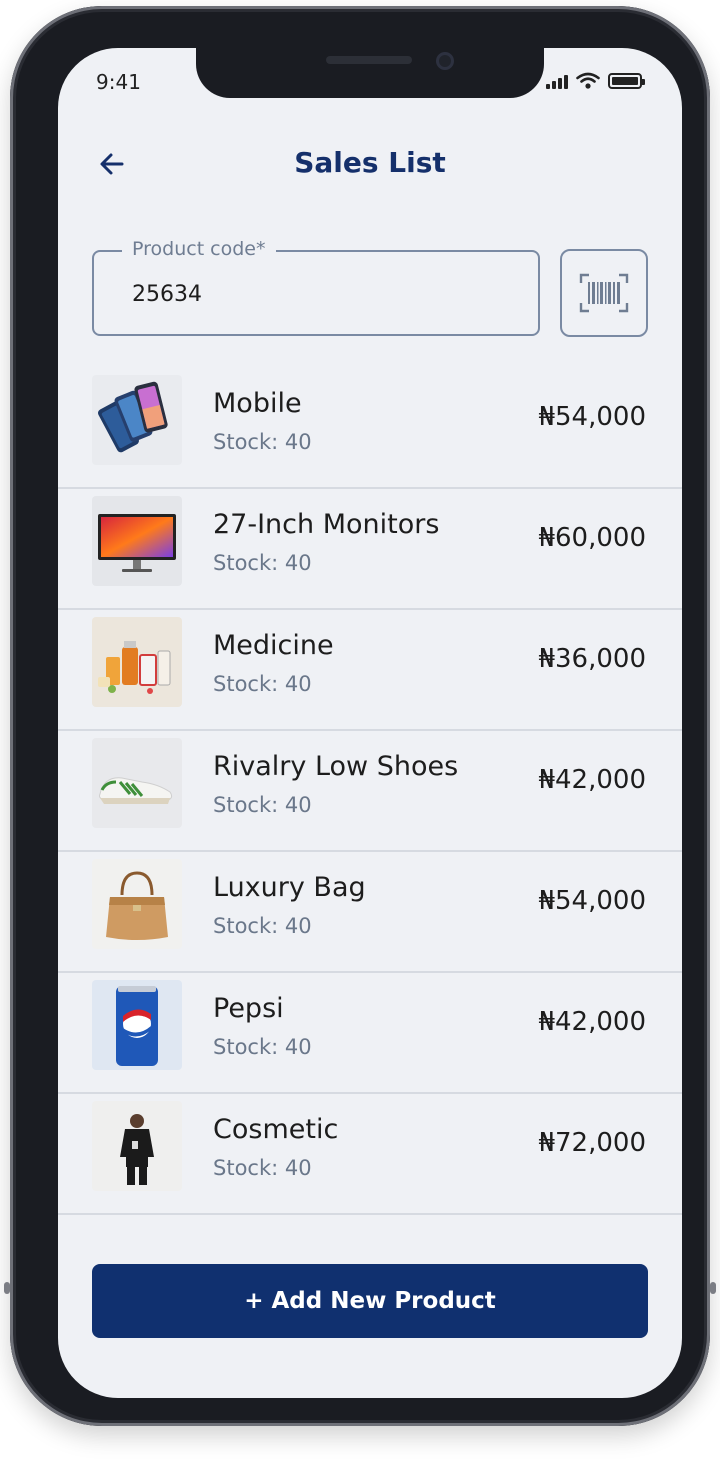 Image resolution: width=720 pixels, height=1474 pixels. I want to click on medicine-image, so click(137, 662).